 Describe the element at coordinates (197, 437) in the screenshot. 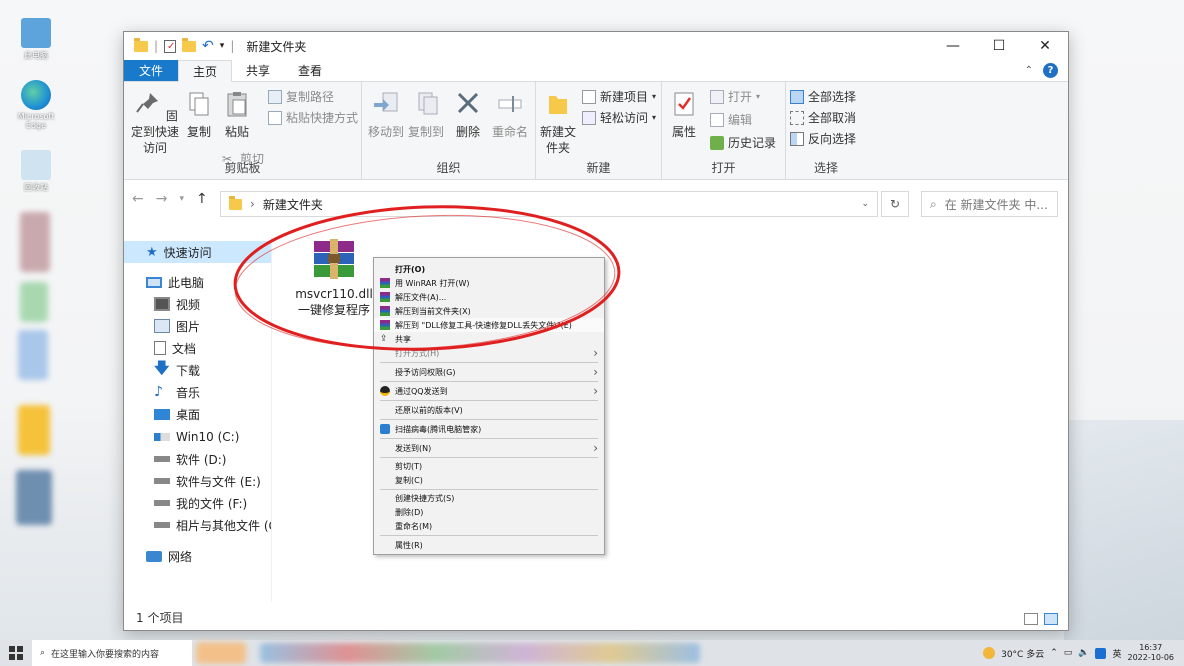

I see `sidebar-item-drive-c: Win10 (C:)` at that location.